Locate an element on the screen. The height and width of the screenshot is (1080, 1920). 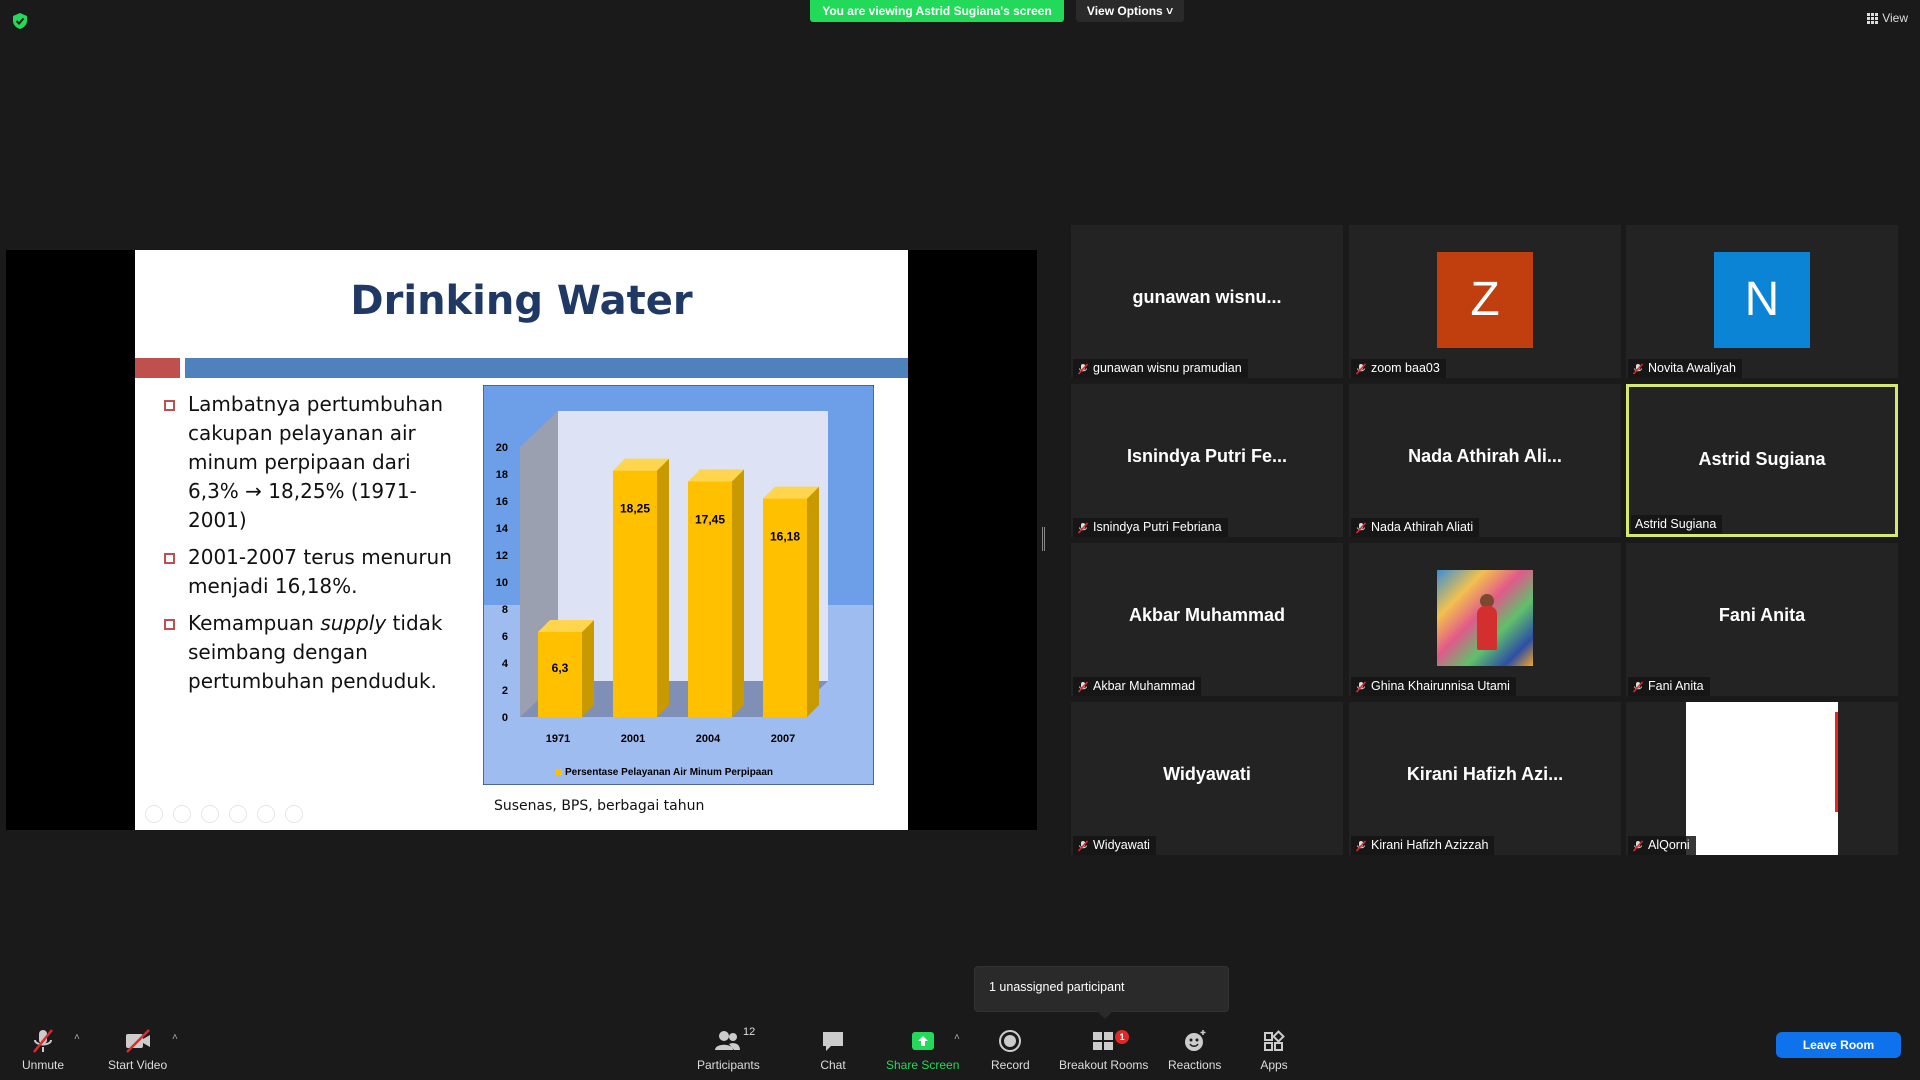
apps-button: Apps is located at coordinates (1274, 1050).